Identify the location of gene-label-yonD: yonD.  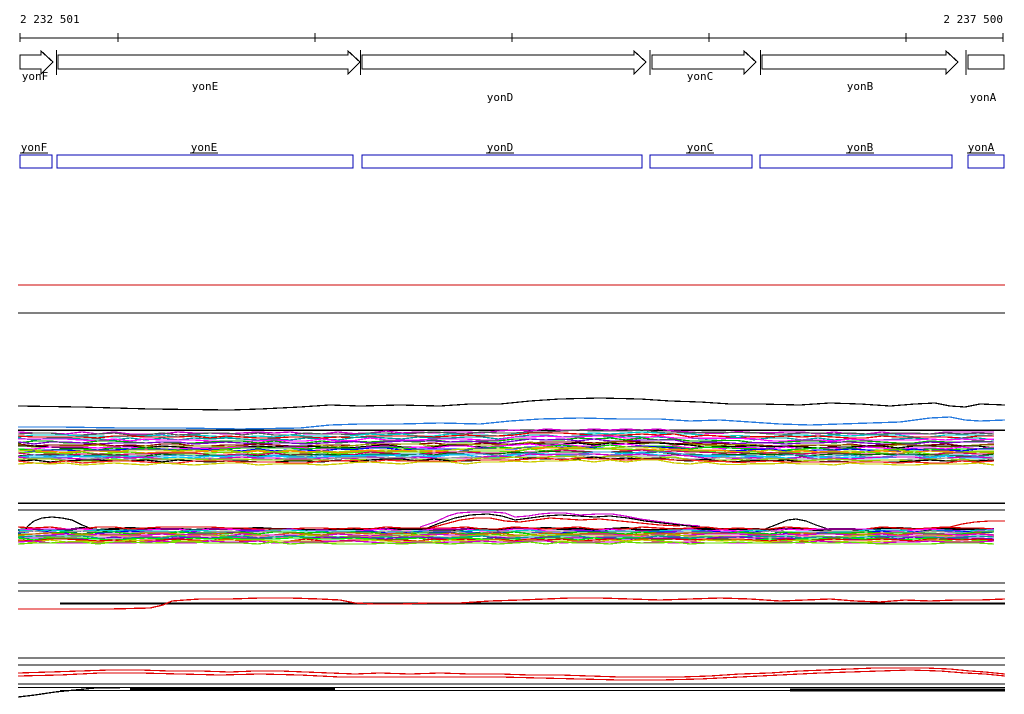
(500, 97).